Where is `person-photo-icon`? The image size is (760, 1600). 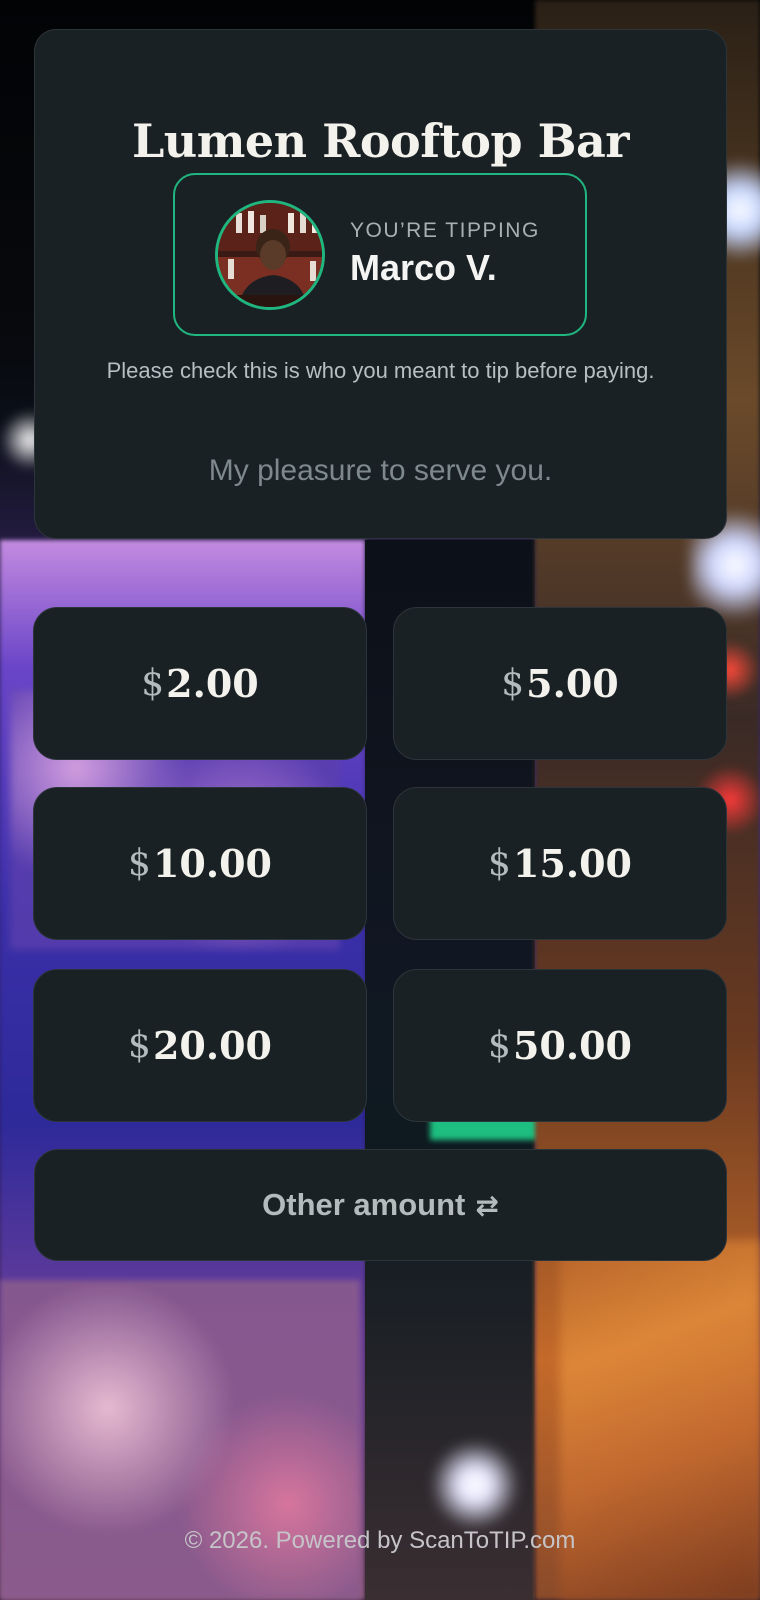 person-photo-icon is located at coordinates (270, 255).